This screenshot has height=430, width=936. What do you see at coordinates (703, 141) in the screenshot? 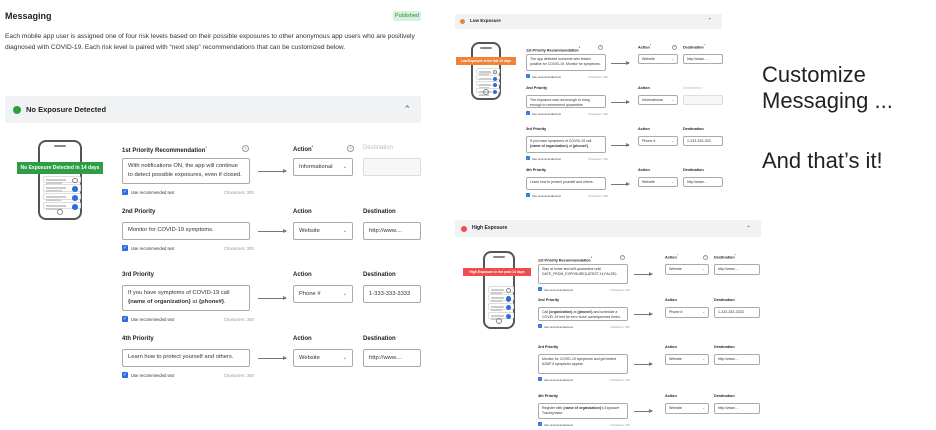
I see `destination-input: 1-333-333-333` at bounding box center [703, 141].